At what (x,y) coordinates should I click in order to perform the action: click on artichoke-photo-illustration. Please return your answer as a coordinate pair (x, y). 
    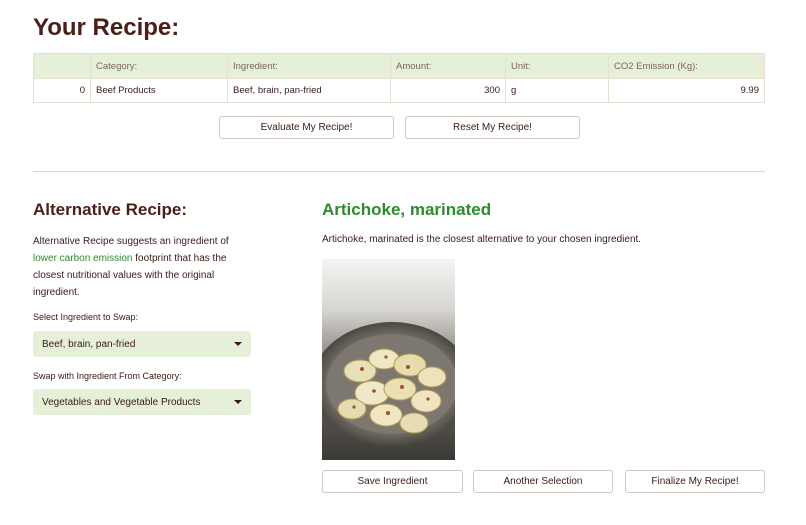
    Looking at the image, I should click on (388, 359).